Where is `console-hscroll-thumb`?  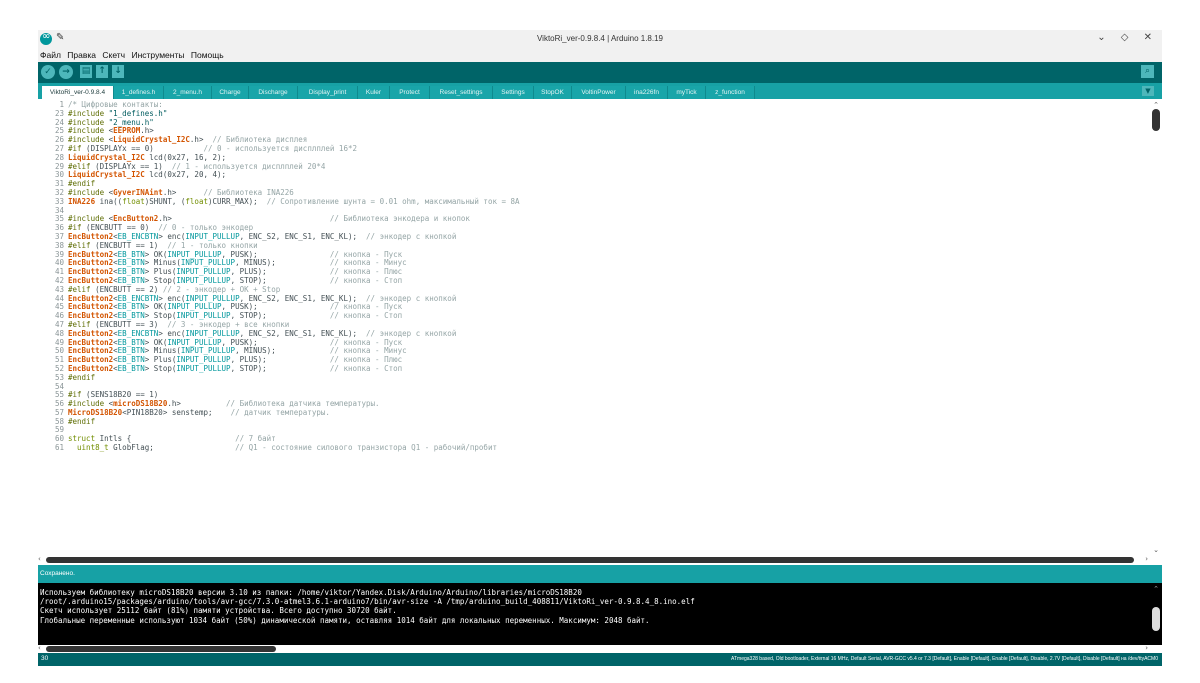
console-hscroll-thumb is located at coordinates (161, 649).